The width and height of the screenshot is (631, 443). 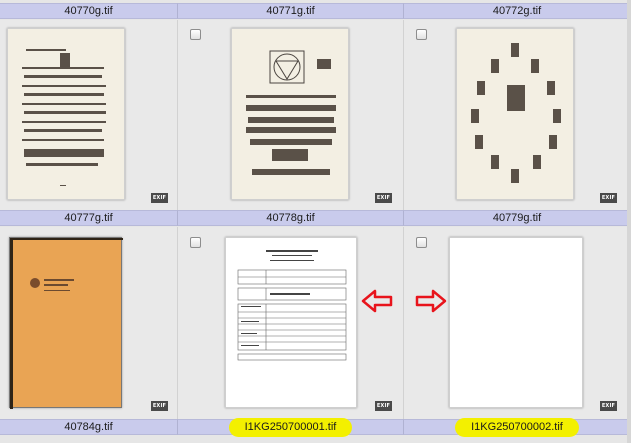 What do you see at coordinates (431, 301) in the screenshot?
I see `right-arrow-icon` at bounding box center [431, 301].